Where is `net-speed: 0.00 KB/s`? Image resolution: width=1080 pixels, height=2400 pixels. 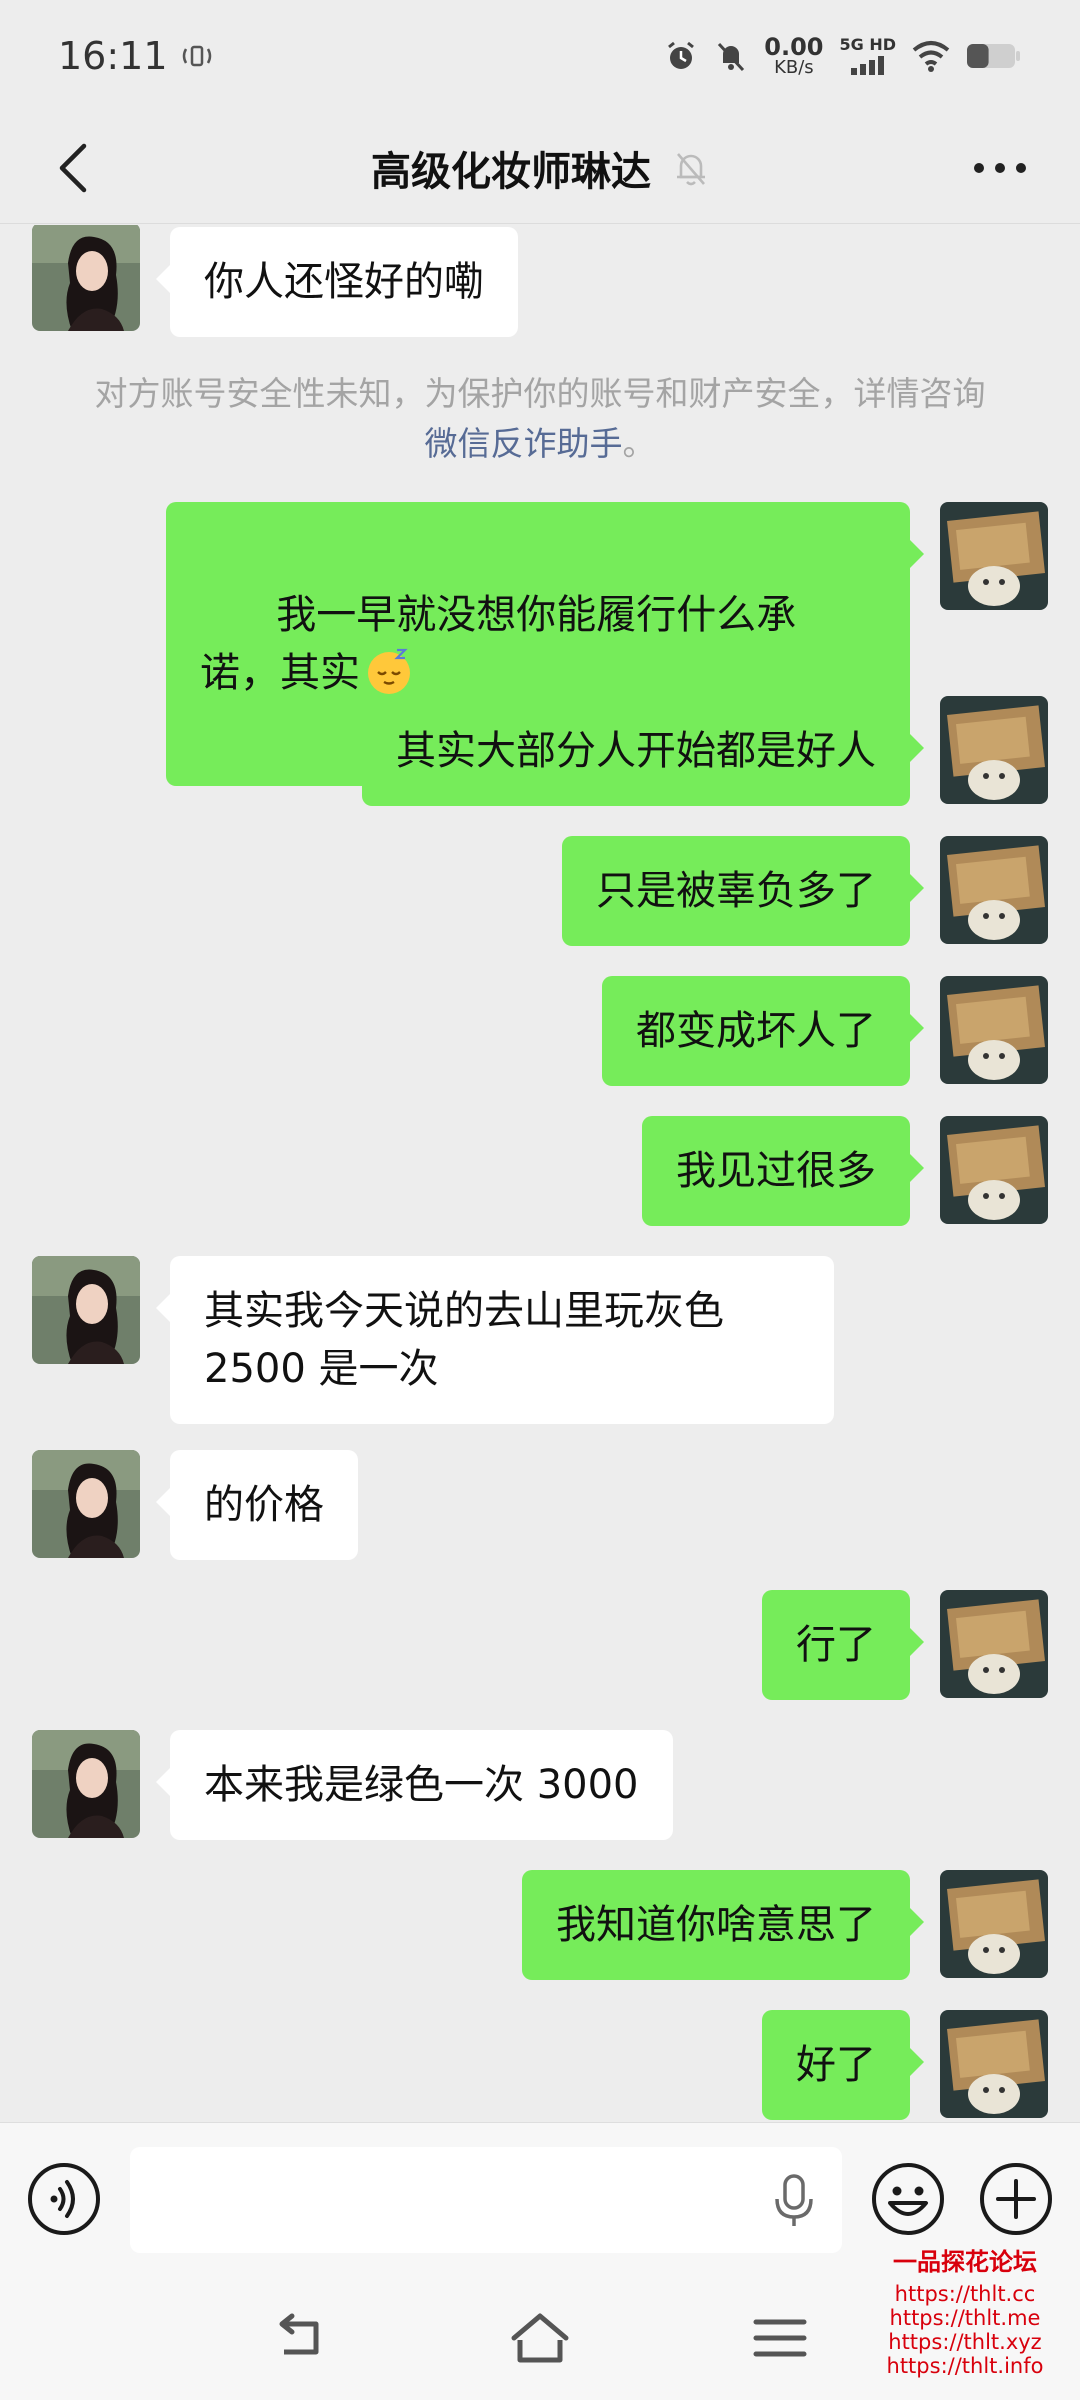 net-speed: 0.00 KB/s is located at coordinates (793, 56).